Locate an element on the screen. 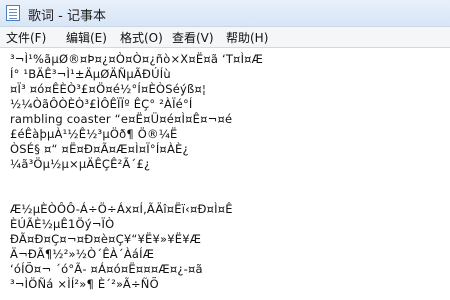 Image resolution: width=450 pixels, height=300 pixels. text-line: Ä¬ÐÃ¶½²»½Ò´ÊÀ´ÀáÍÆ is located at coordinates (82, 254).